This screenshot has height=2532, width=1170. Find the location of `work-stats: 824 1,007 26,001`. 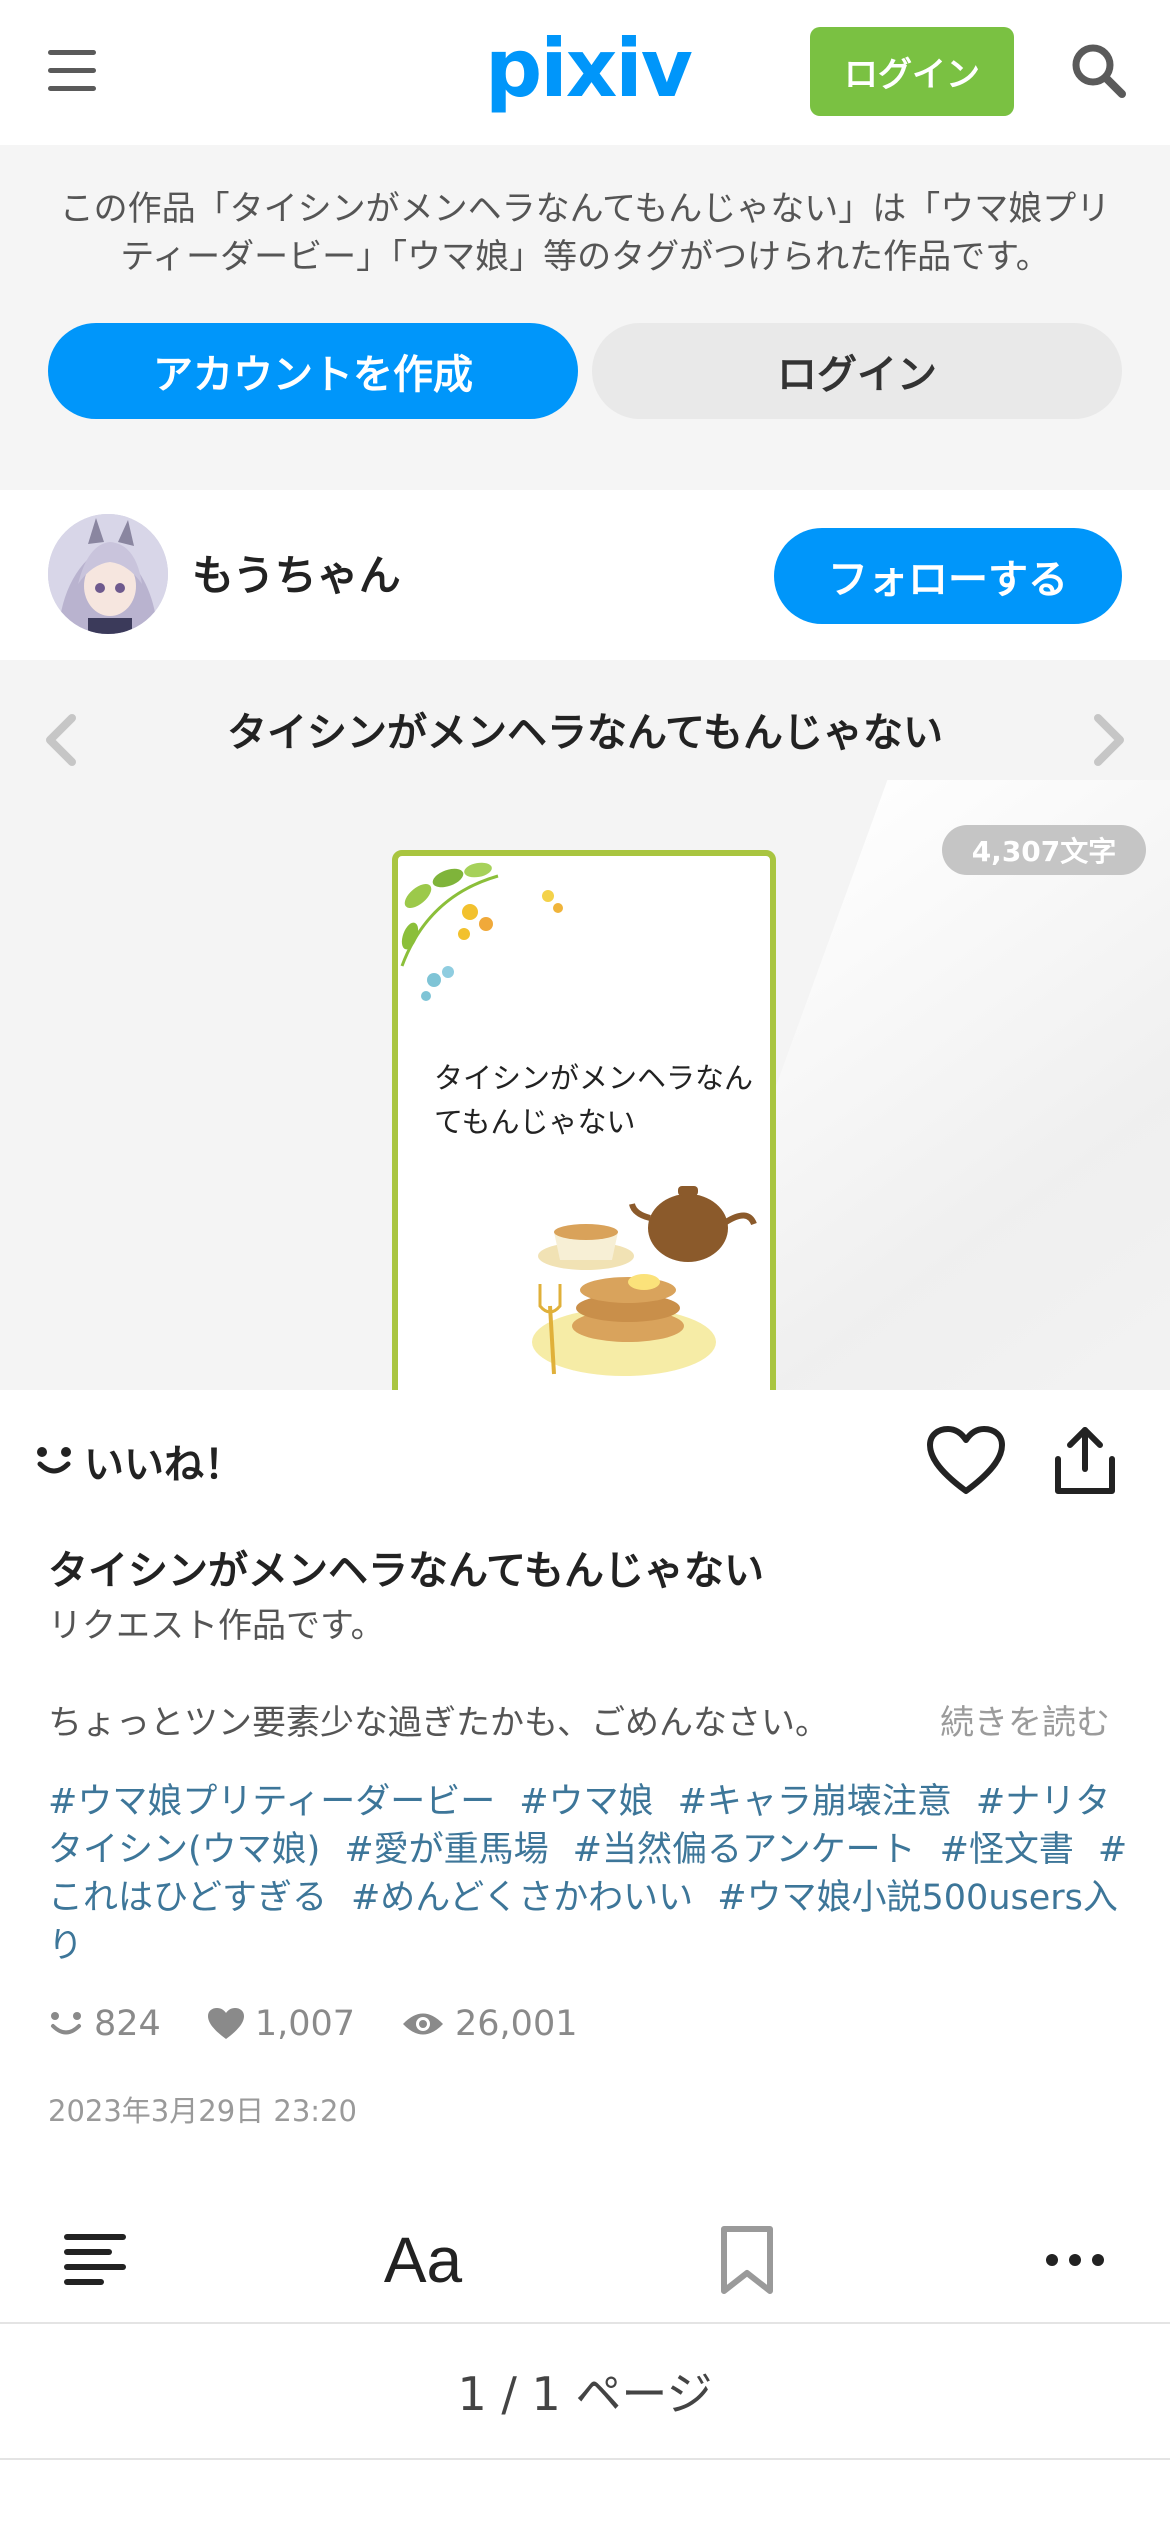

work-stats: 824 1,007 26,001 is located at coordinates (312, 2024).